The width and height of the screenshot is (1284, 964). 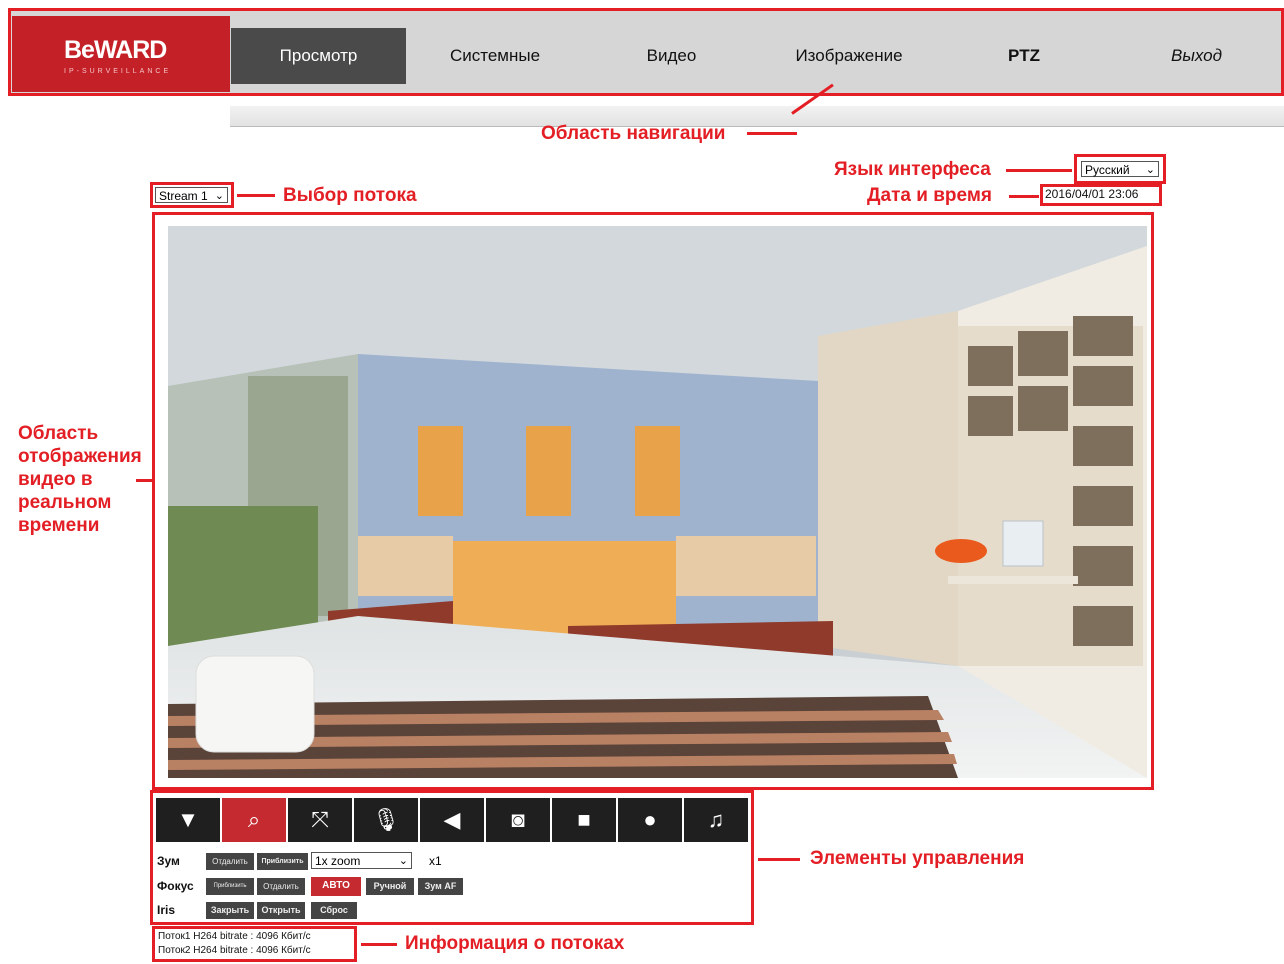 I want to click on language-callout: Язык интерфеса, so click(x=912, y=169).